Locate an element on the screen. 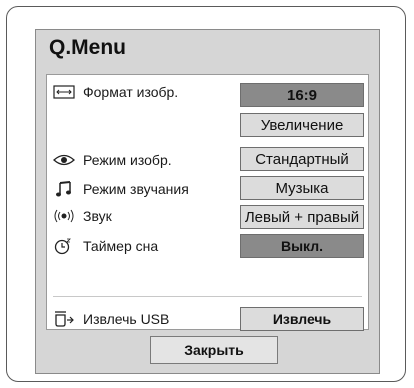 The image size is (414, 388). sleep-timer-icon is located at coordinates (64, 246).